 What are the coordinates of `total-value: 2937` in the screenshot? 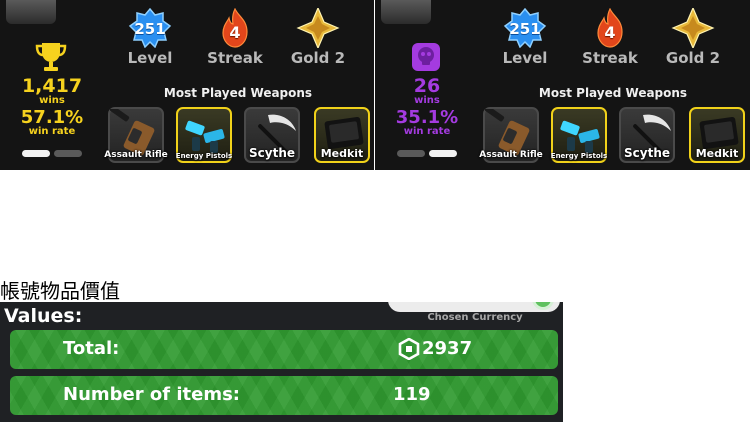 It's located at (447, 348).